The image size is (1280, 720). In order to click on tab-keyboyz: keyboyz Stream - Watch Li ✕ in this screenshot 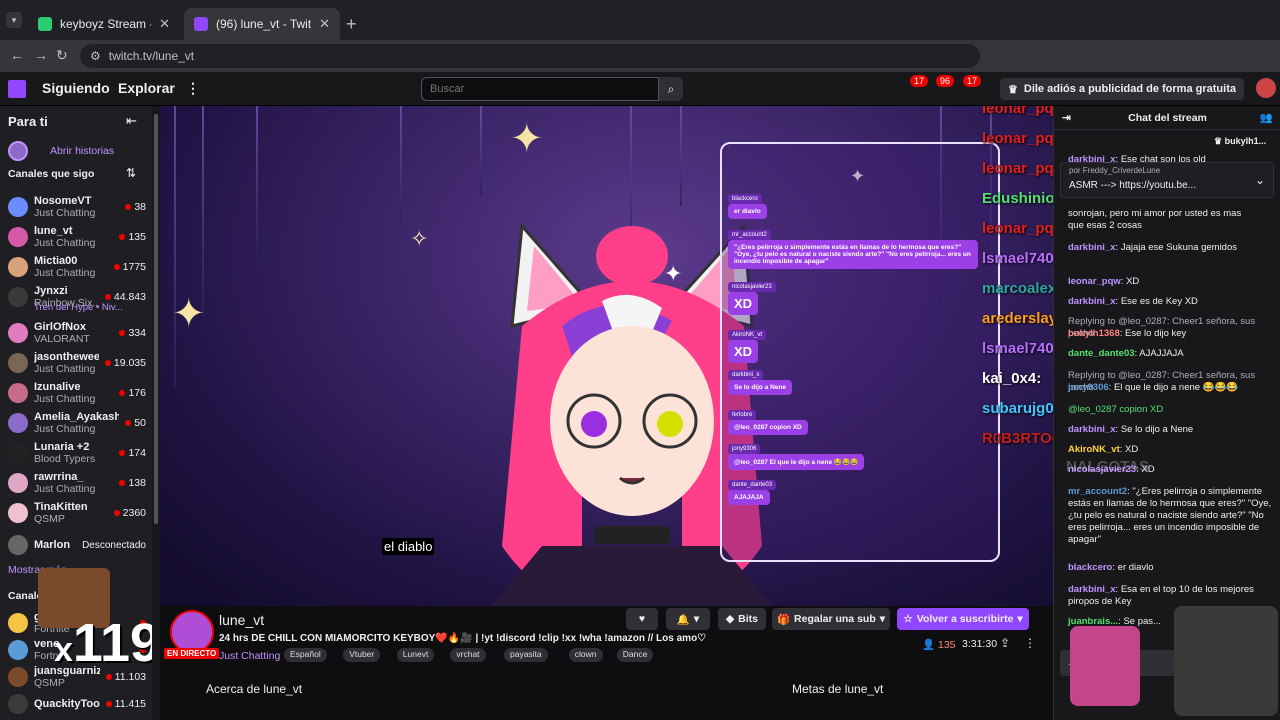, I will do `click(104, 24)`.